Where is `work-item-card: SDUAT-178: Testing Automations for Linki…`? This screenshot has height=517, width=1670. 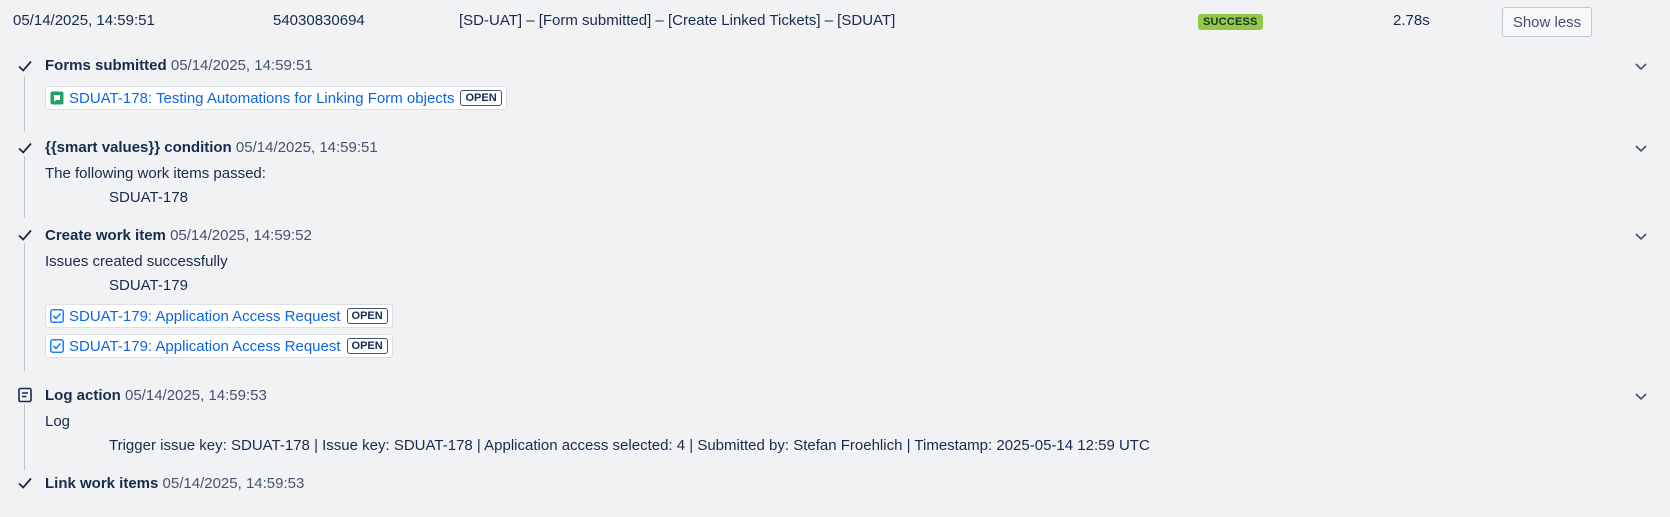 work-item-card: SDUAT-178: Testing Automations for Linki… is located at coordinates (276, 98).